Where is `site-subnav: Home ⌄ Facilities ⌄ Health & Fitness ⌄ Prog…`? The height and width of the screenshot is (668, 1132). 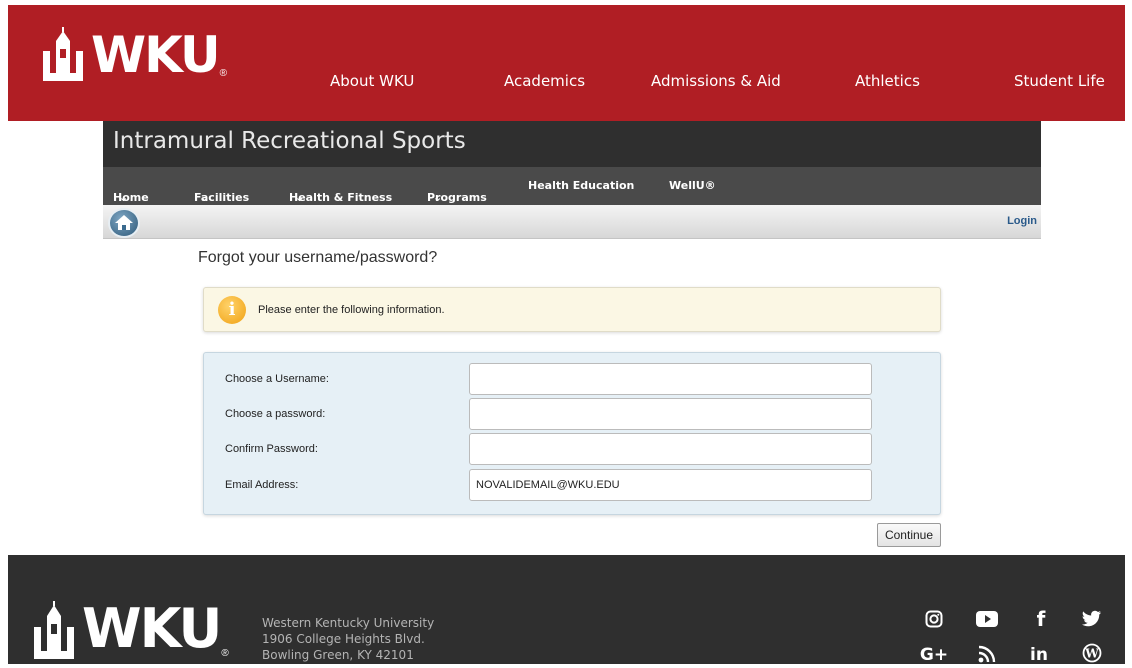 site-subnav: Home ⌄ Facilities ⌄ Health & Fitness ⌄ Prog… is located at coordinates (572, 186).